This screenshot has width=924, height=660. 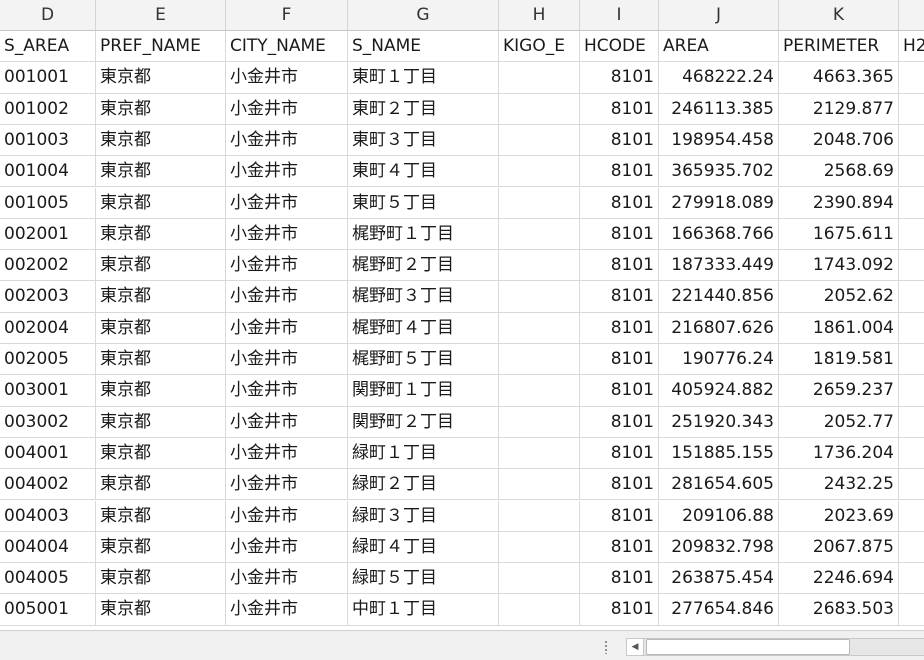 What do you see at coordinates (48, 610) in the screenshot?
I see `table-cell: 005001` at bounding box center [48, 610].